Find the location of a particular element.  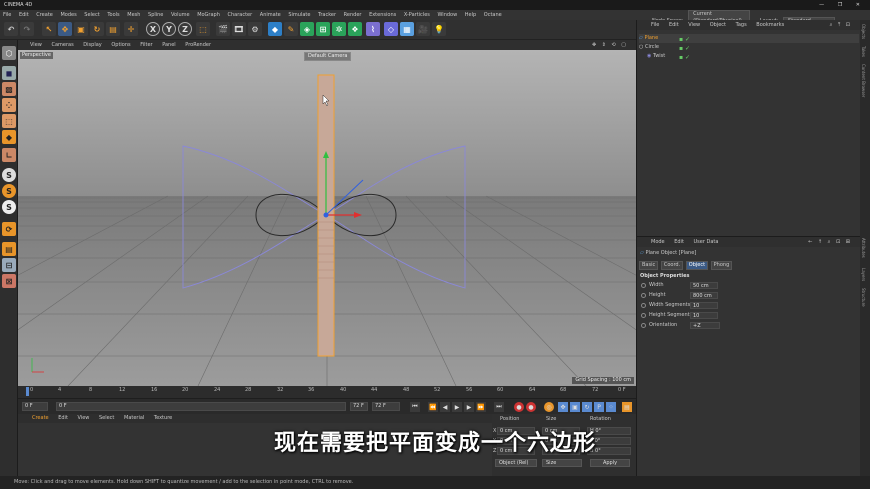

pen-spline-icon: ✎ is located at coordinates (291, 29).